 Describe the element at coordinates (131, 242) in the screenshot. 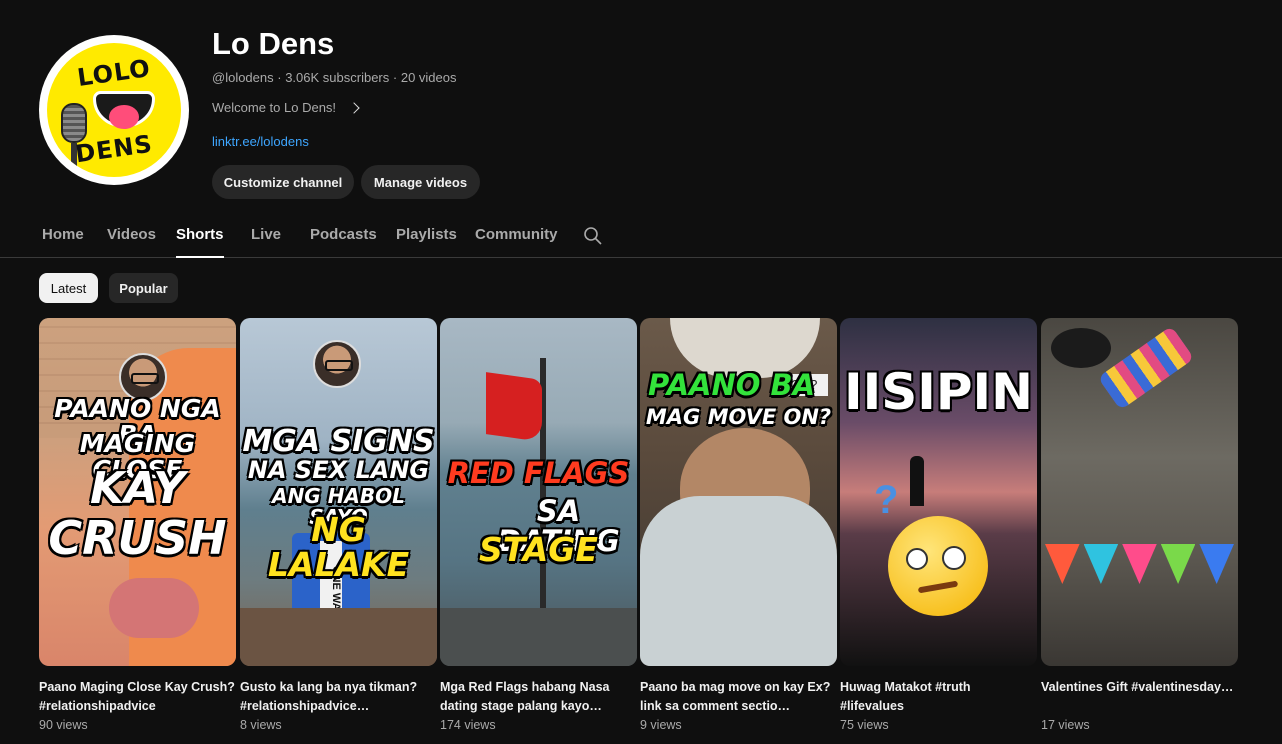

I see `tab-videos: Videos` at that location.